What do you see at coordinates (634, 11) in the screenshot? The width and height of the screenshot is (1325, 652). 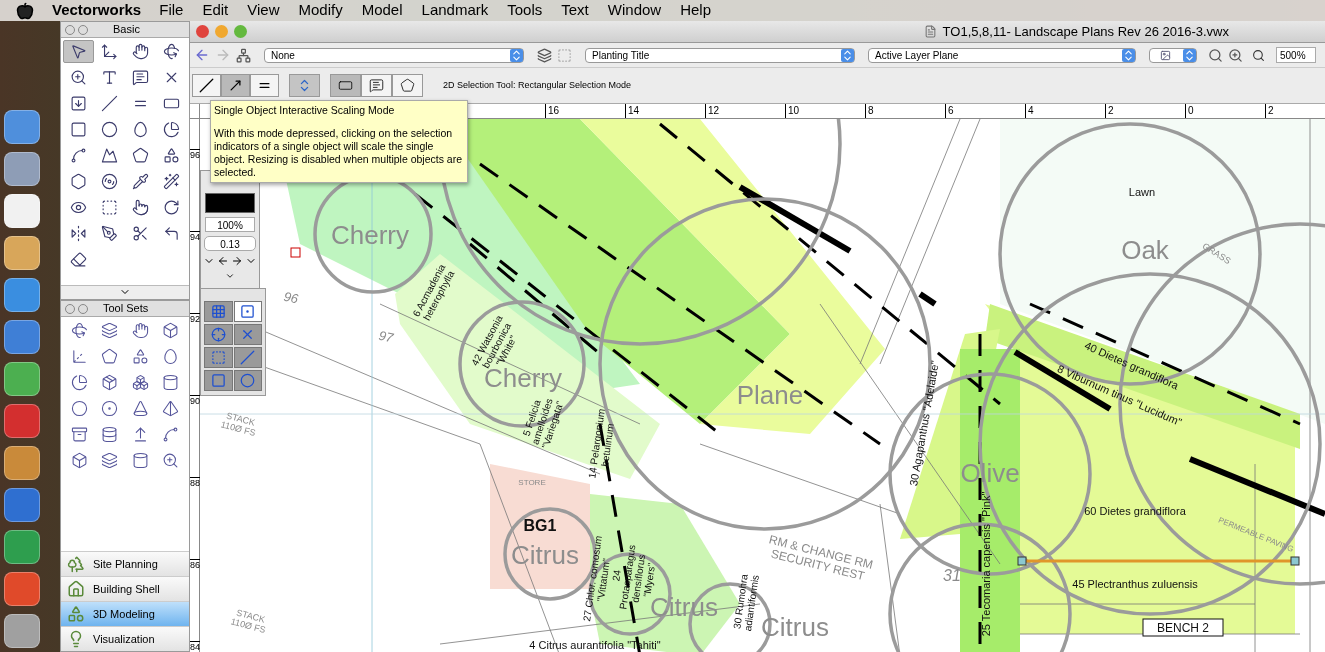 I see `menu-item: Window` at bounding box center [634, 11].